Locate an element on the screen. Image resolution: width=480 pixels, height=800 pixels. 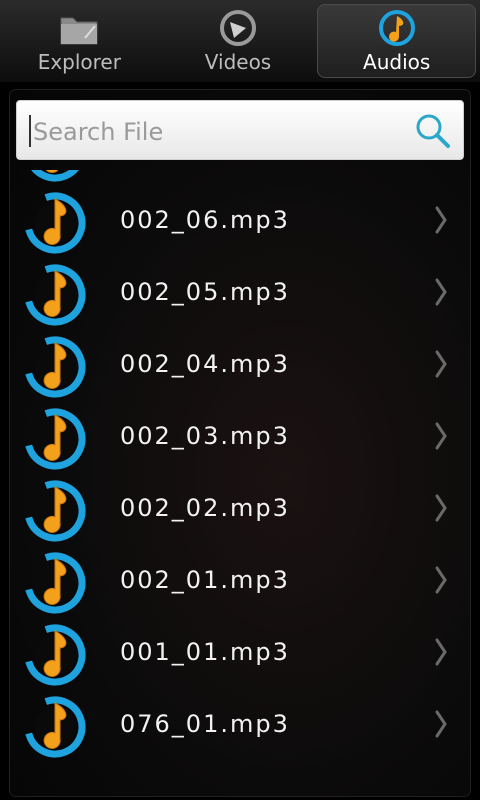
video-icon is located at coordinates (238, 28).